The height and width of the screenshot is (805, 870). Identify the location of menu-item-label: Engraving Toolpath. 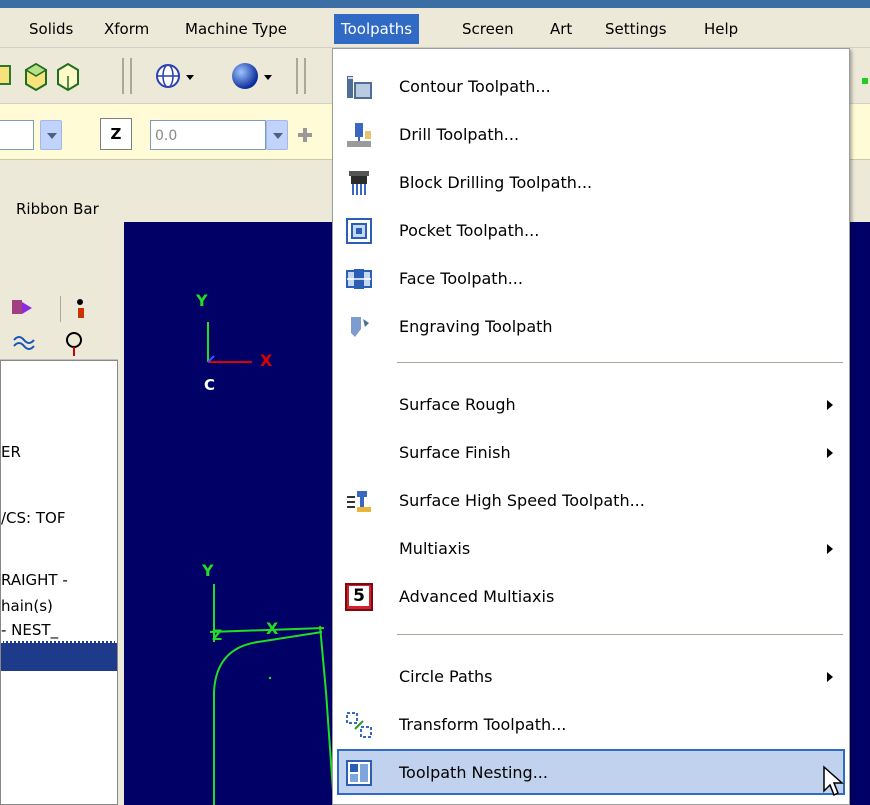
(476, 326).